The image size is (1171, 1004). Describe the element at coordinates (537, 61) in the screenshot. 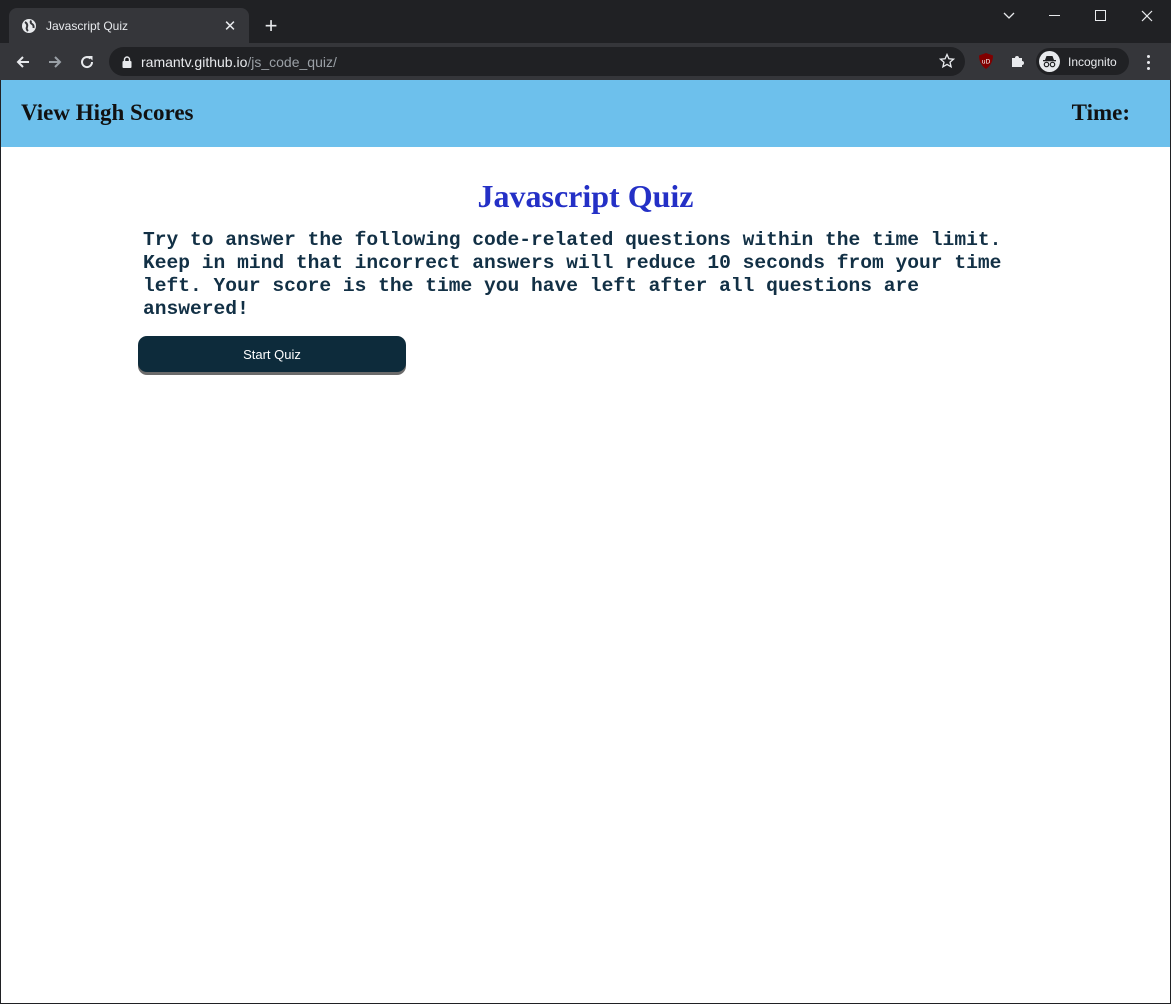

I see `address-bar: ramantv.github.io/js_code_quiz/` at that location.